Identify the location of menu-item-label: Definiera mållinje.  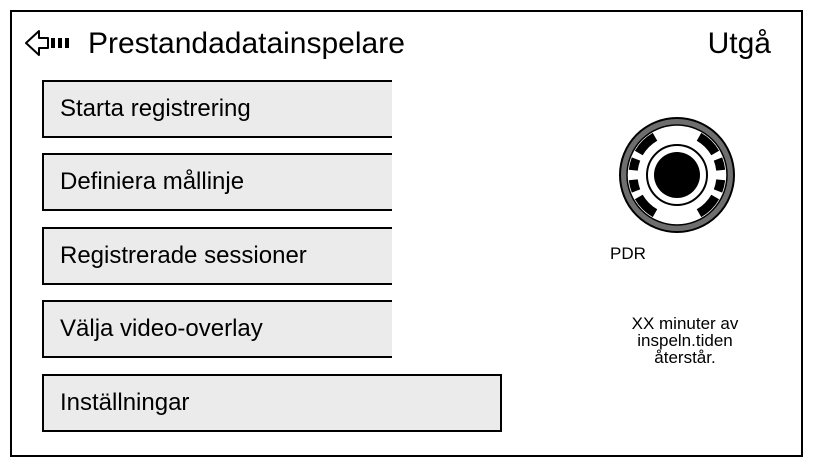
(152, 181).